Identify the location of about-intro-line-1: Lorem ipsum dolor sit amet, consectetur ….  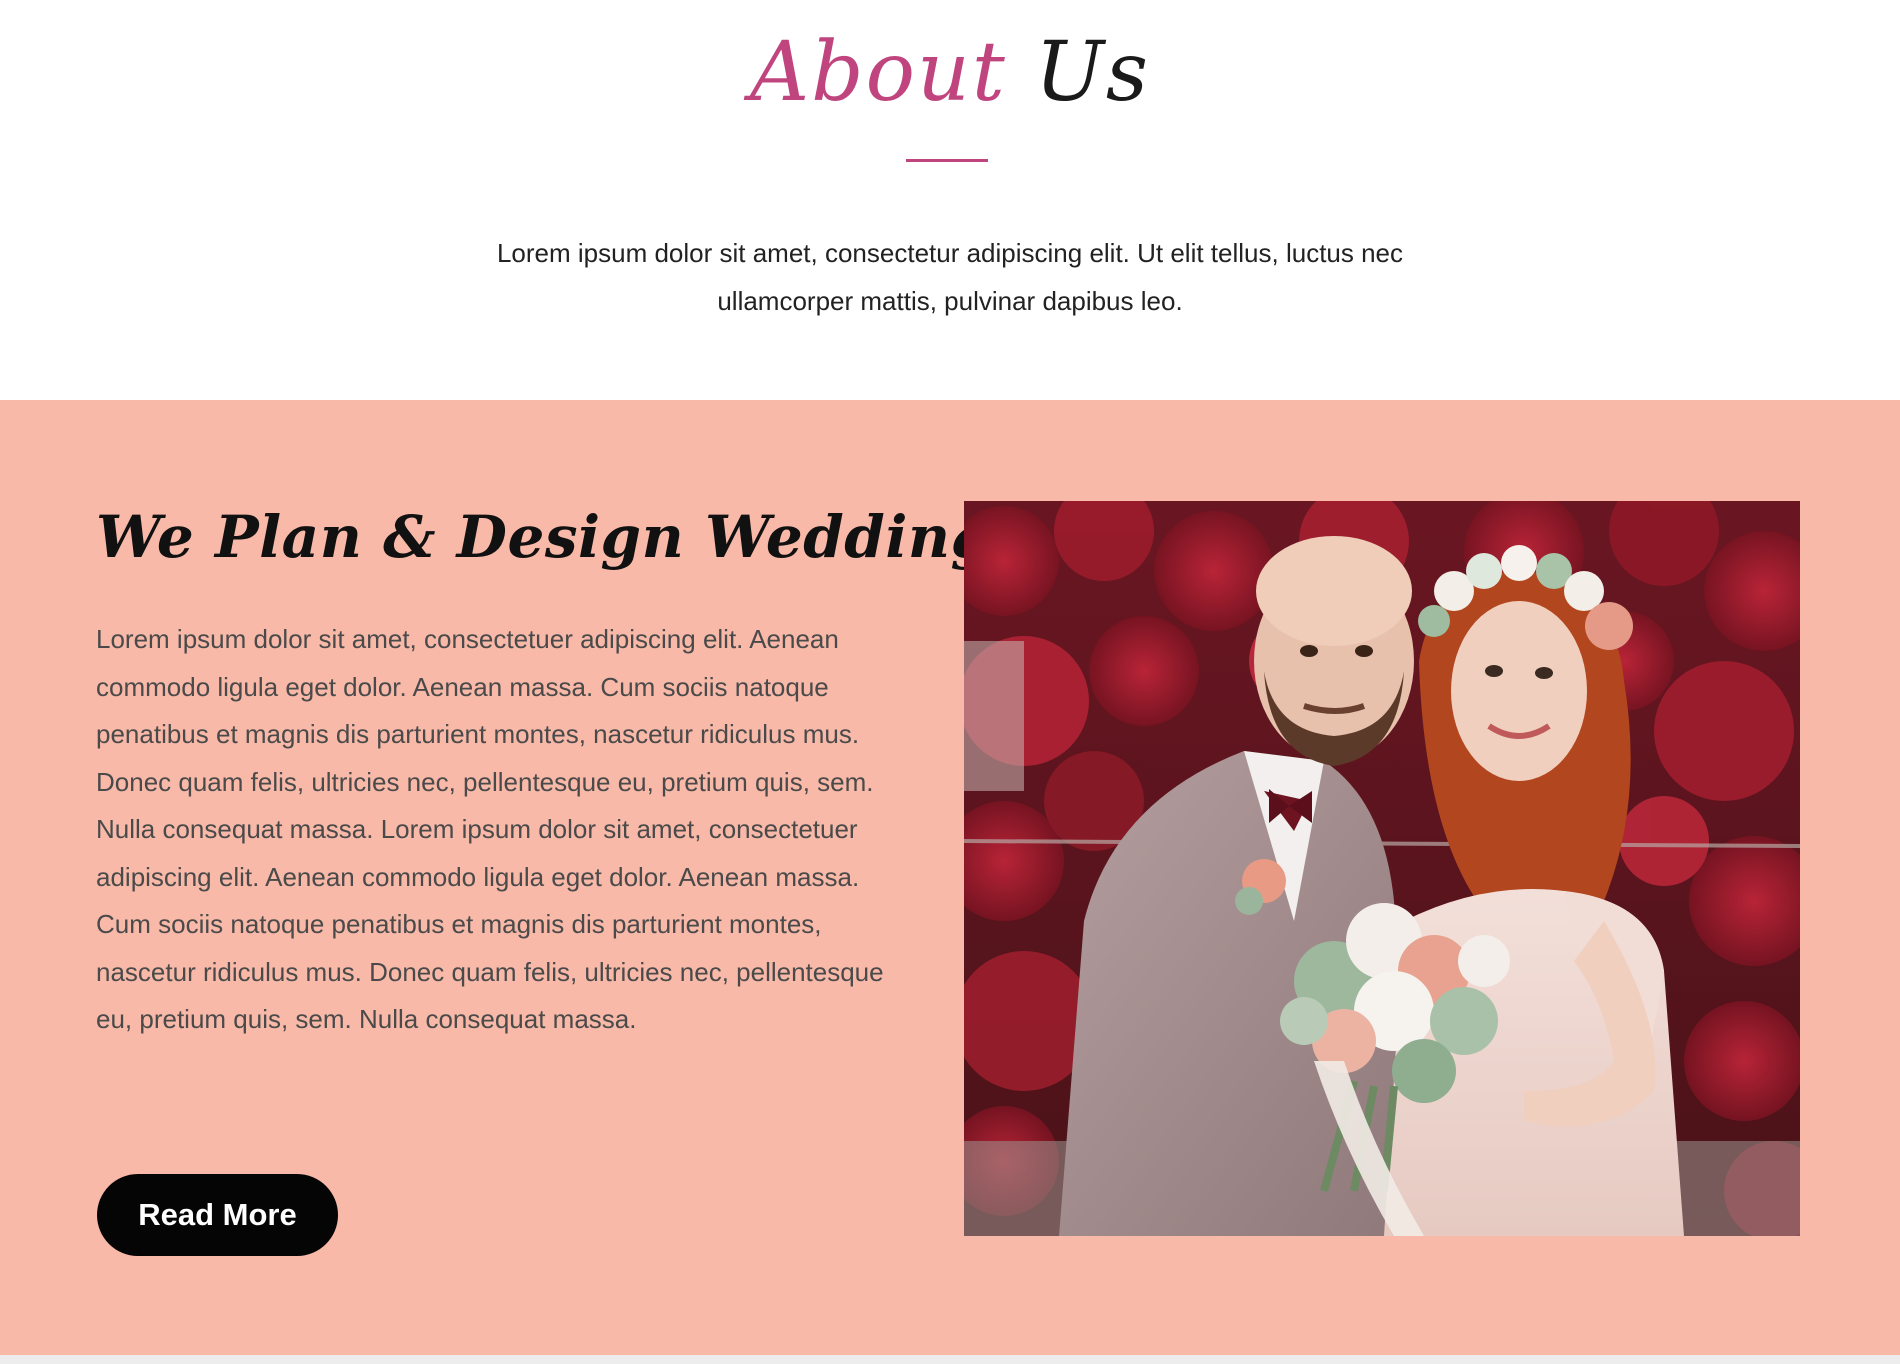
(950, 253).